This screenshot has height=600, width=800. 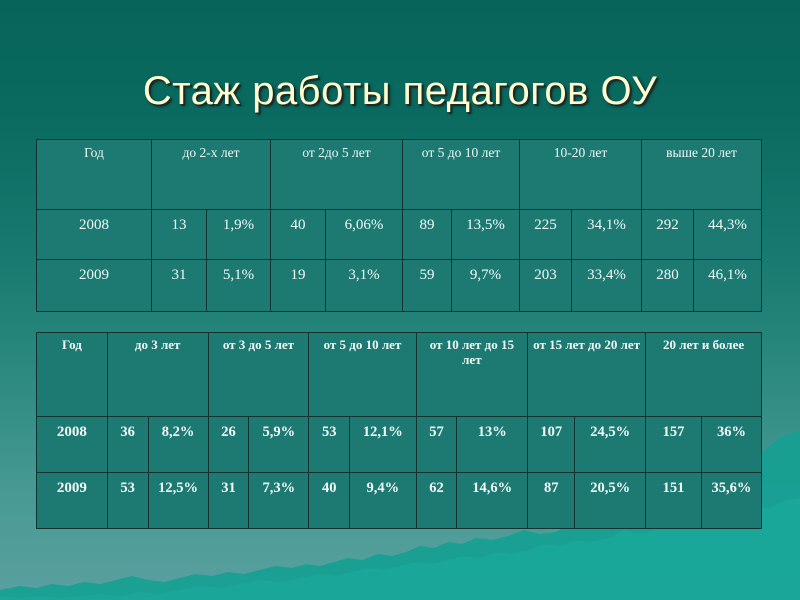 I want to click on cell-count: 203, so click(x=545, y=285).